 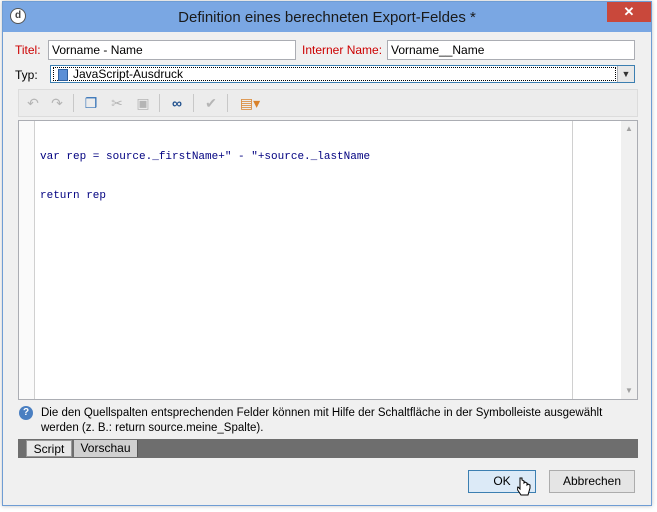 I want to click on typ-select: JavaScript-Ausdruck ▼, so click(x=342, y=74).